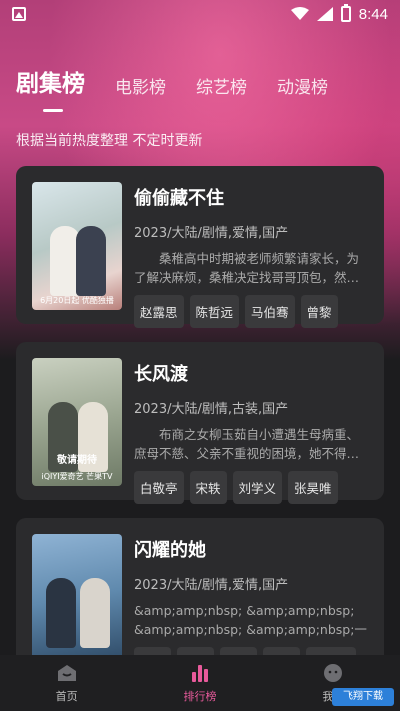 Image resolution: width=400 pixels, height=711 pixels. Describe the element at coordinates (257, 487) in the screenshot. I see `cast-chip: 刘学义` at that location.